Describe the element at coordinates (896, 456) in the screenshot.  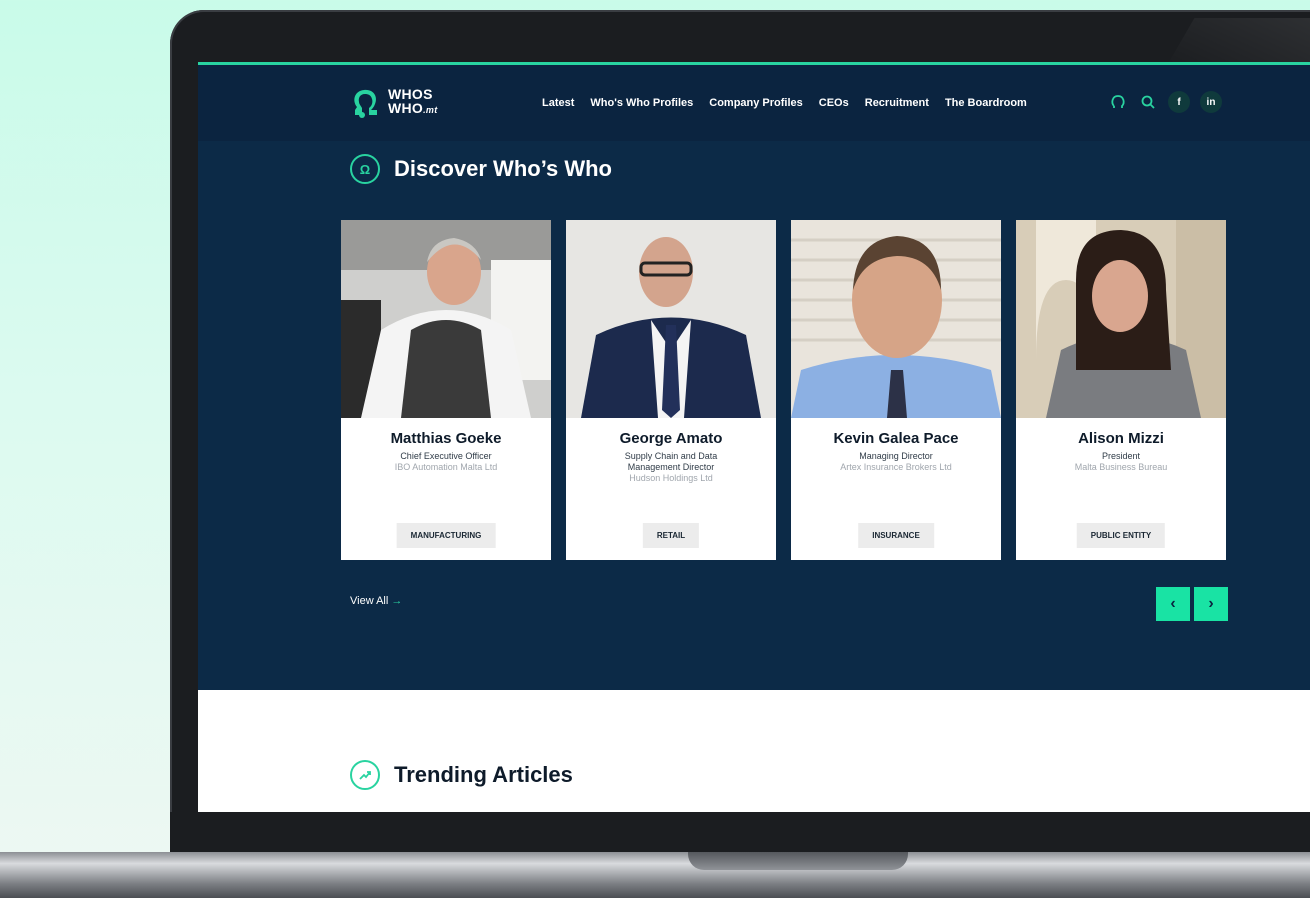
I see `profile-role: Managing Director` at that location.